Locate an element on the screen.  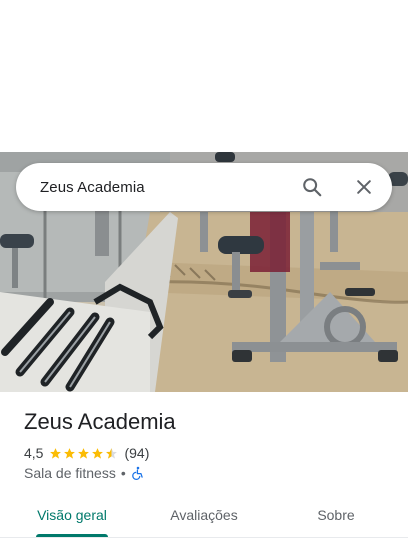
review-count: (94) is located at coordinates (136, 453).